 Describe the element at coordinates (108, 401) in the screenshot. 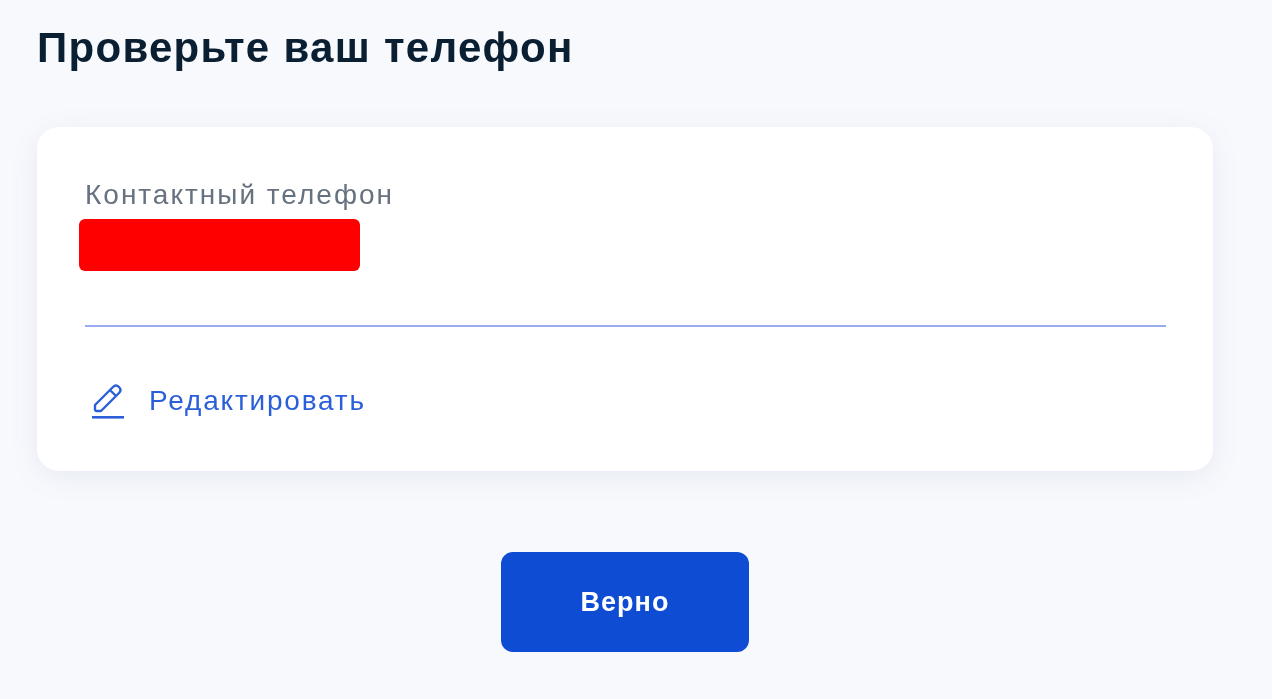

I see `pencil-icon` at that location.